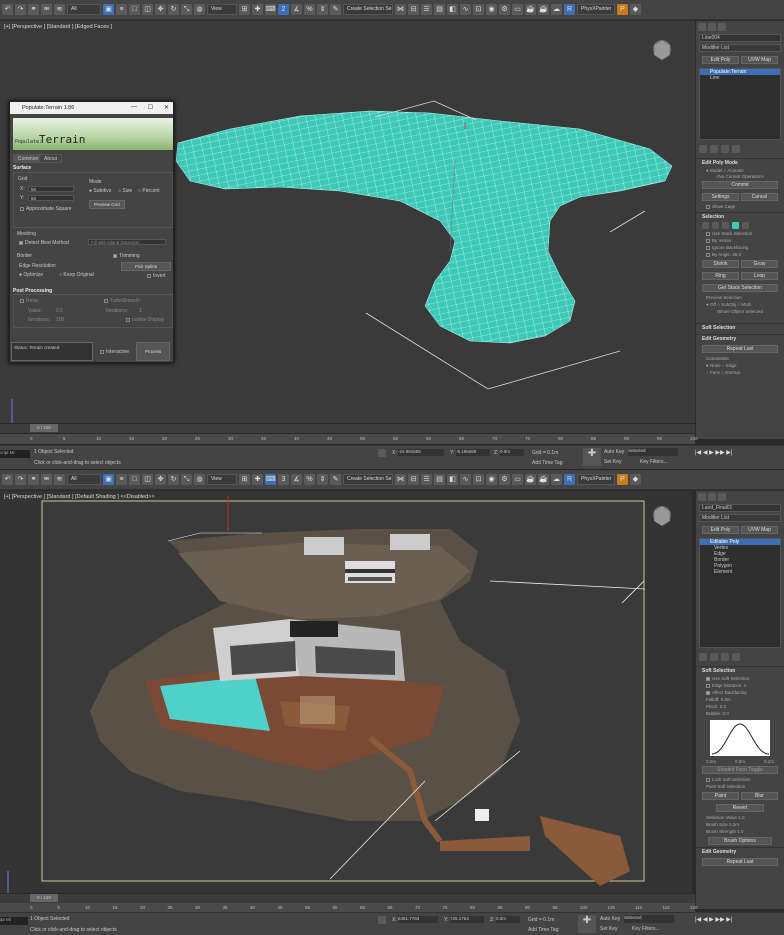 The image size is (784, 935). Describe the element at coordinates (609, 929) in the screenshot. I see `set-key-button: Set Key` at that location.